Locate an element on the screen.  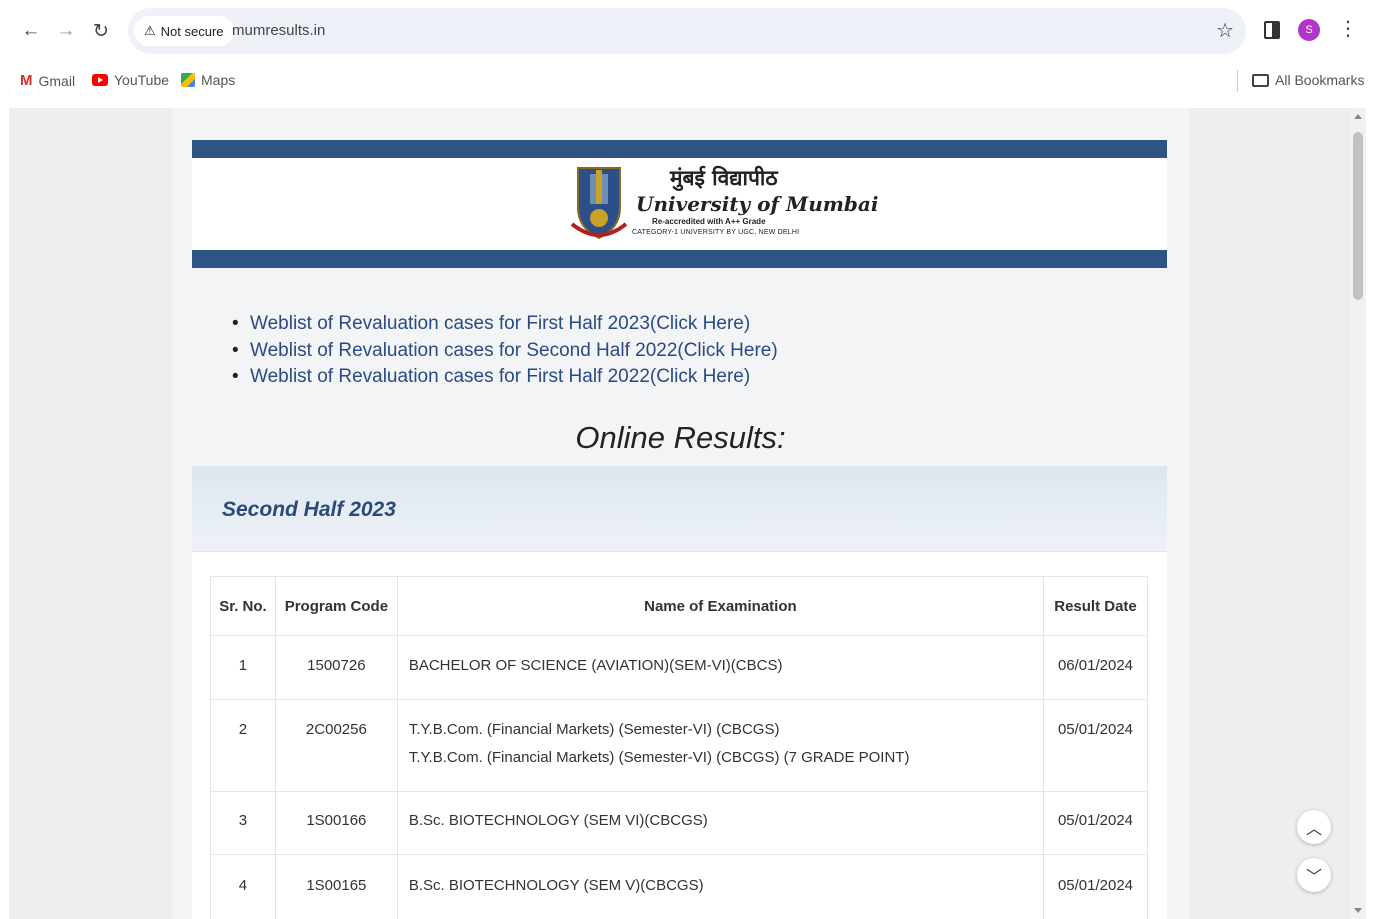
cell-program-code: 1500726 is located at coordinates (336, 667).